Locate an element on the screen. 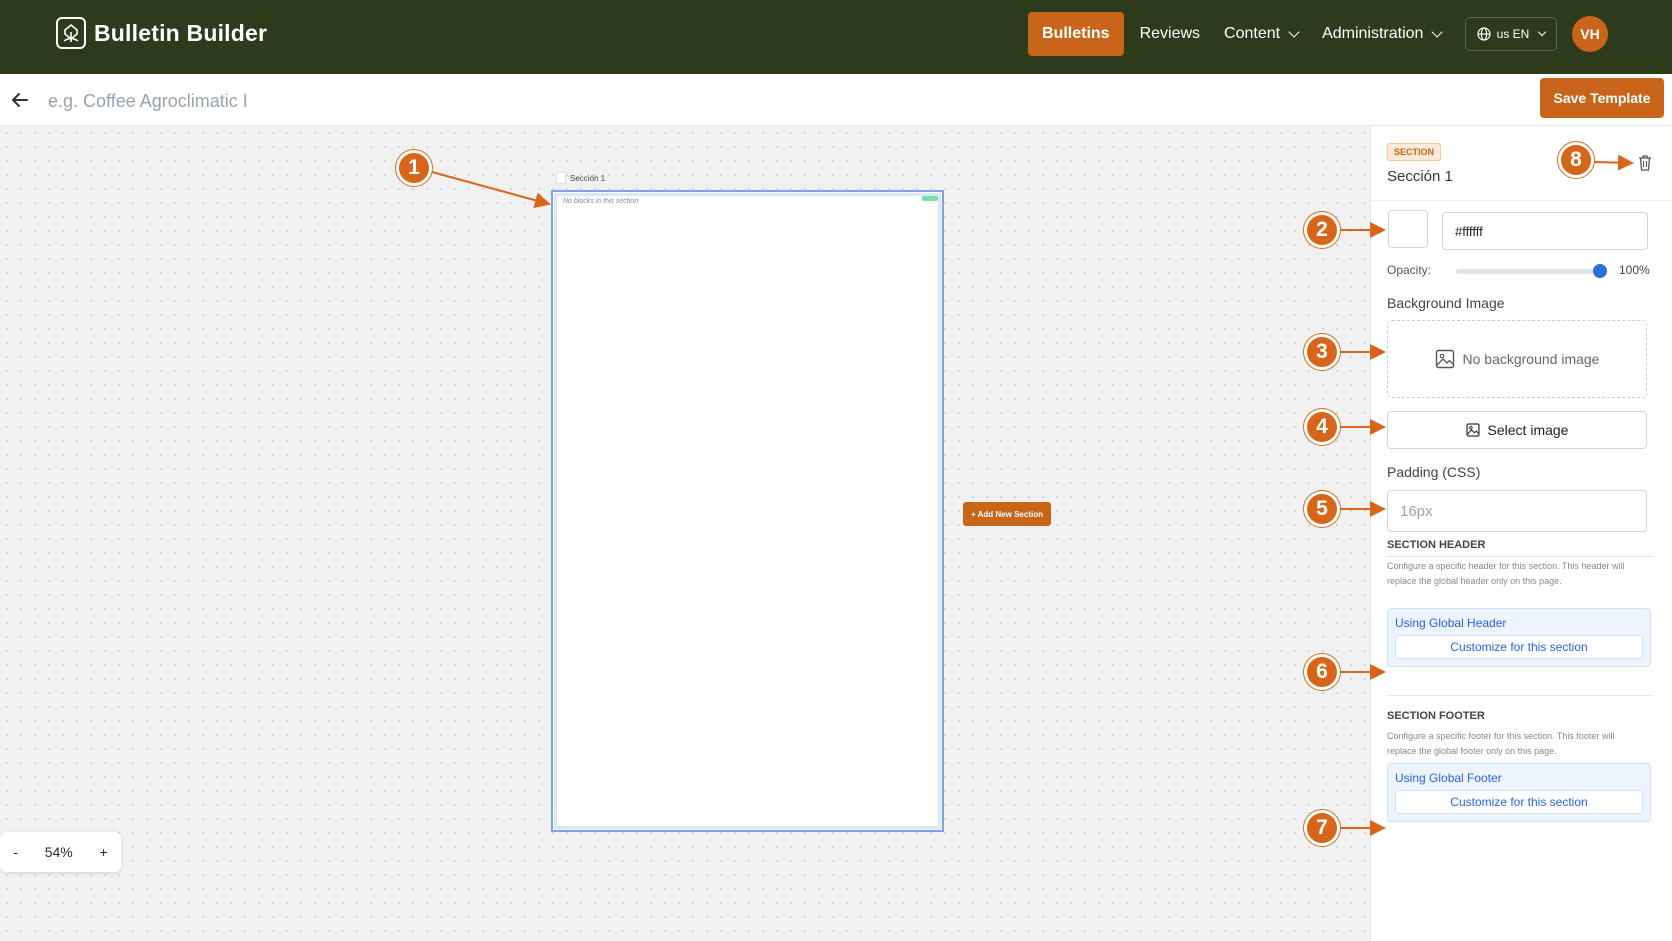 This screenshot has width=1672, height=941. language-label: us EN is located at coordinates (1513, 34).